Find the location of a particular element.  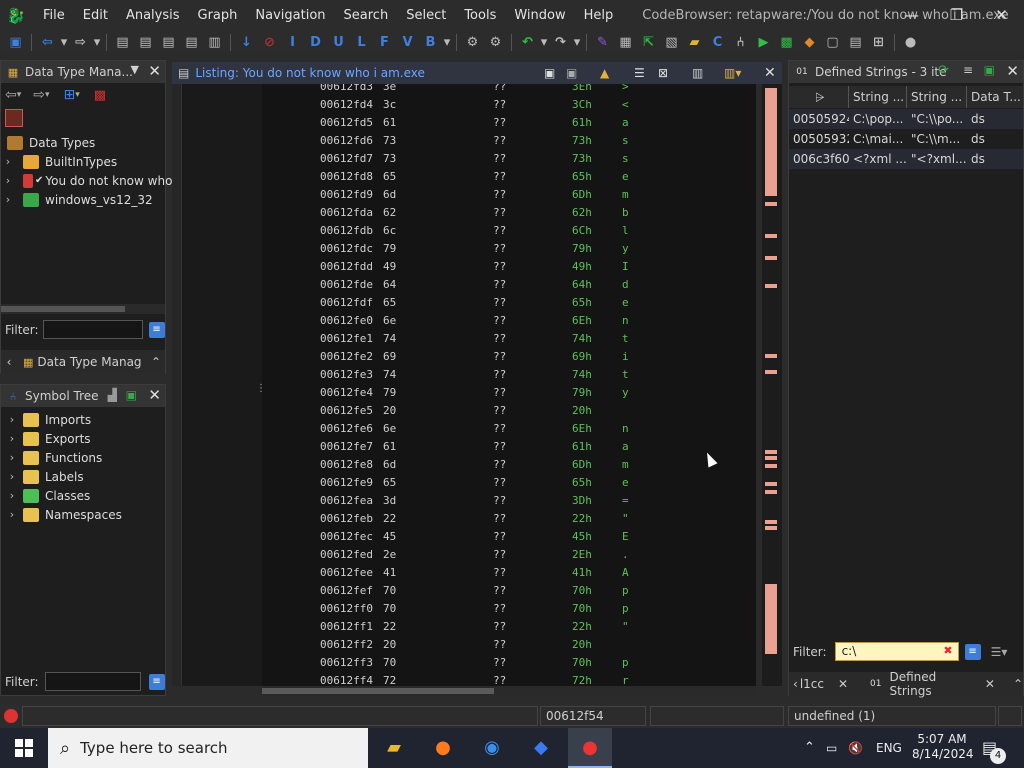

menu-help: Help is located at coordinates (599, 15).